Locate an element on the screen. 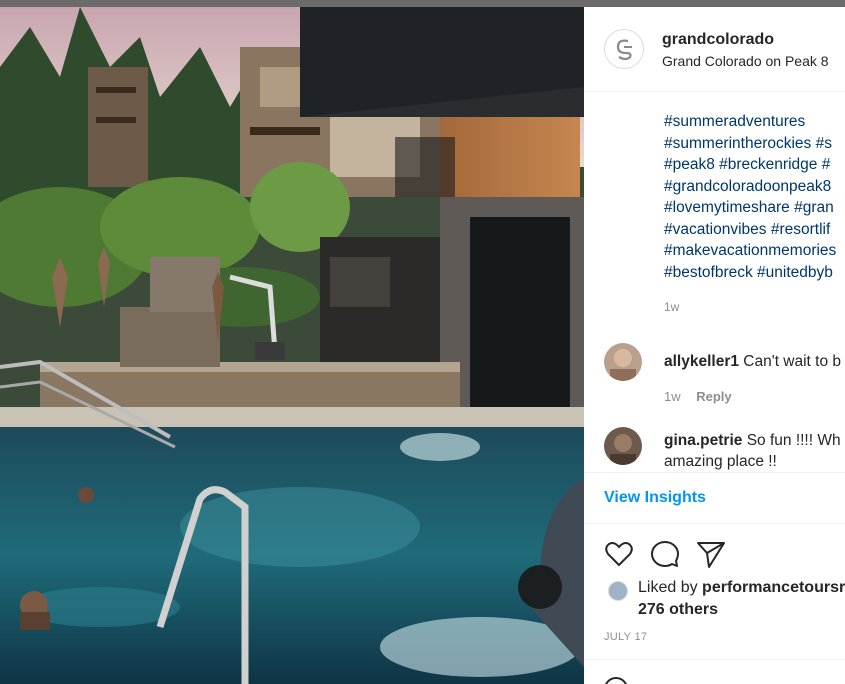 Image resolution: width=845 pixels, height=684 pixels. comment-meta: 1w Reply is located at coordinates (698, 396).